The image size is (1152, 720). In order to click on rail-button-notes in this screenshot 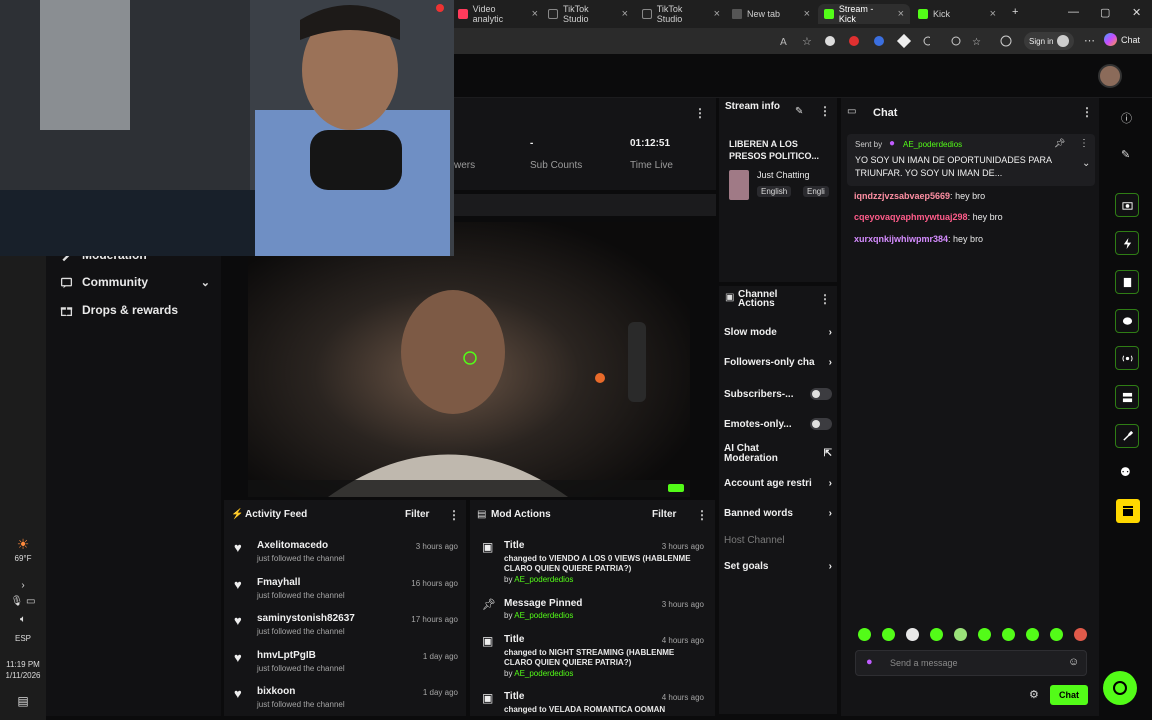, I will do `click(1127, 282)`.